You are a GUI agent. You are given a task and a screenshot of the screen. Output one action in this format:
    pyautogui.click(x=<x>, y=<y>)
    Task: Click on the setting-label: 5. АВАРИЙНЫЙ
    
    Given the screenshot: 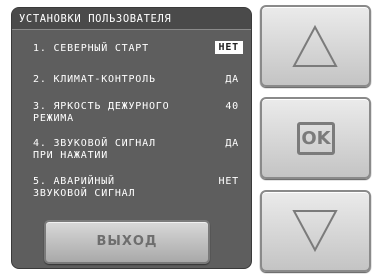 What is the action you would take?
    pyautogui.click(x=74, y=181)
    